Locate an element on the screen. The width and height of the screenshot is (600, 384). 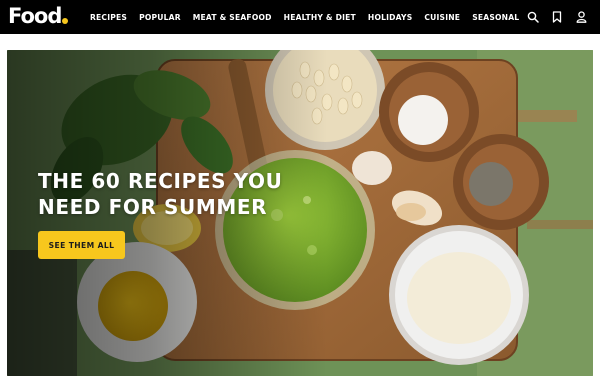
nav-item-holidays: HOLIDAYS is located at coordinates (390, 17).